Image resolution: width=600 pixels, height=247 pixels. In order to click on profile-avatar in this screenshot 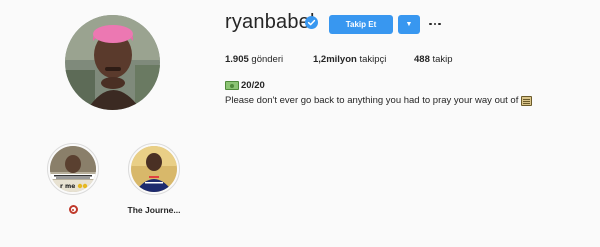, I will do `click(112, 62)`.